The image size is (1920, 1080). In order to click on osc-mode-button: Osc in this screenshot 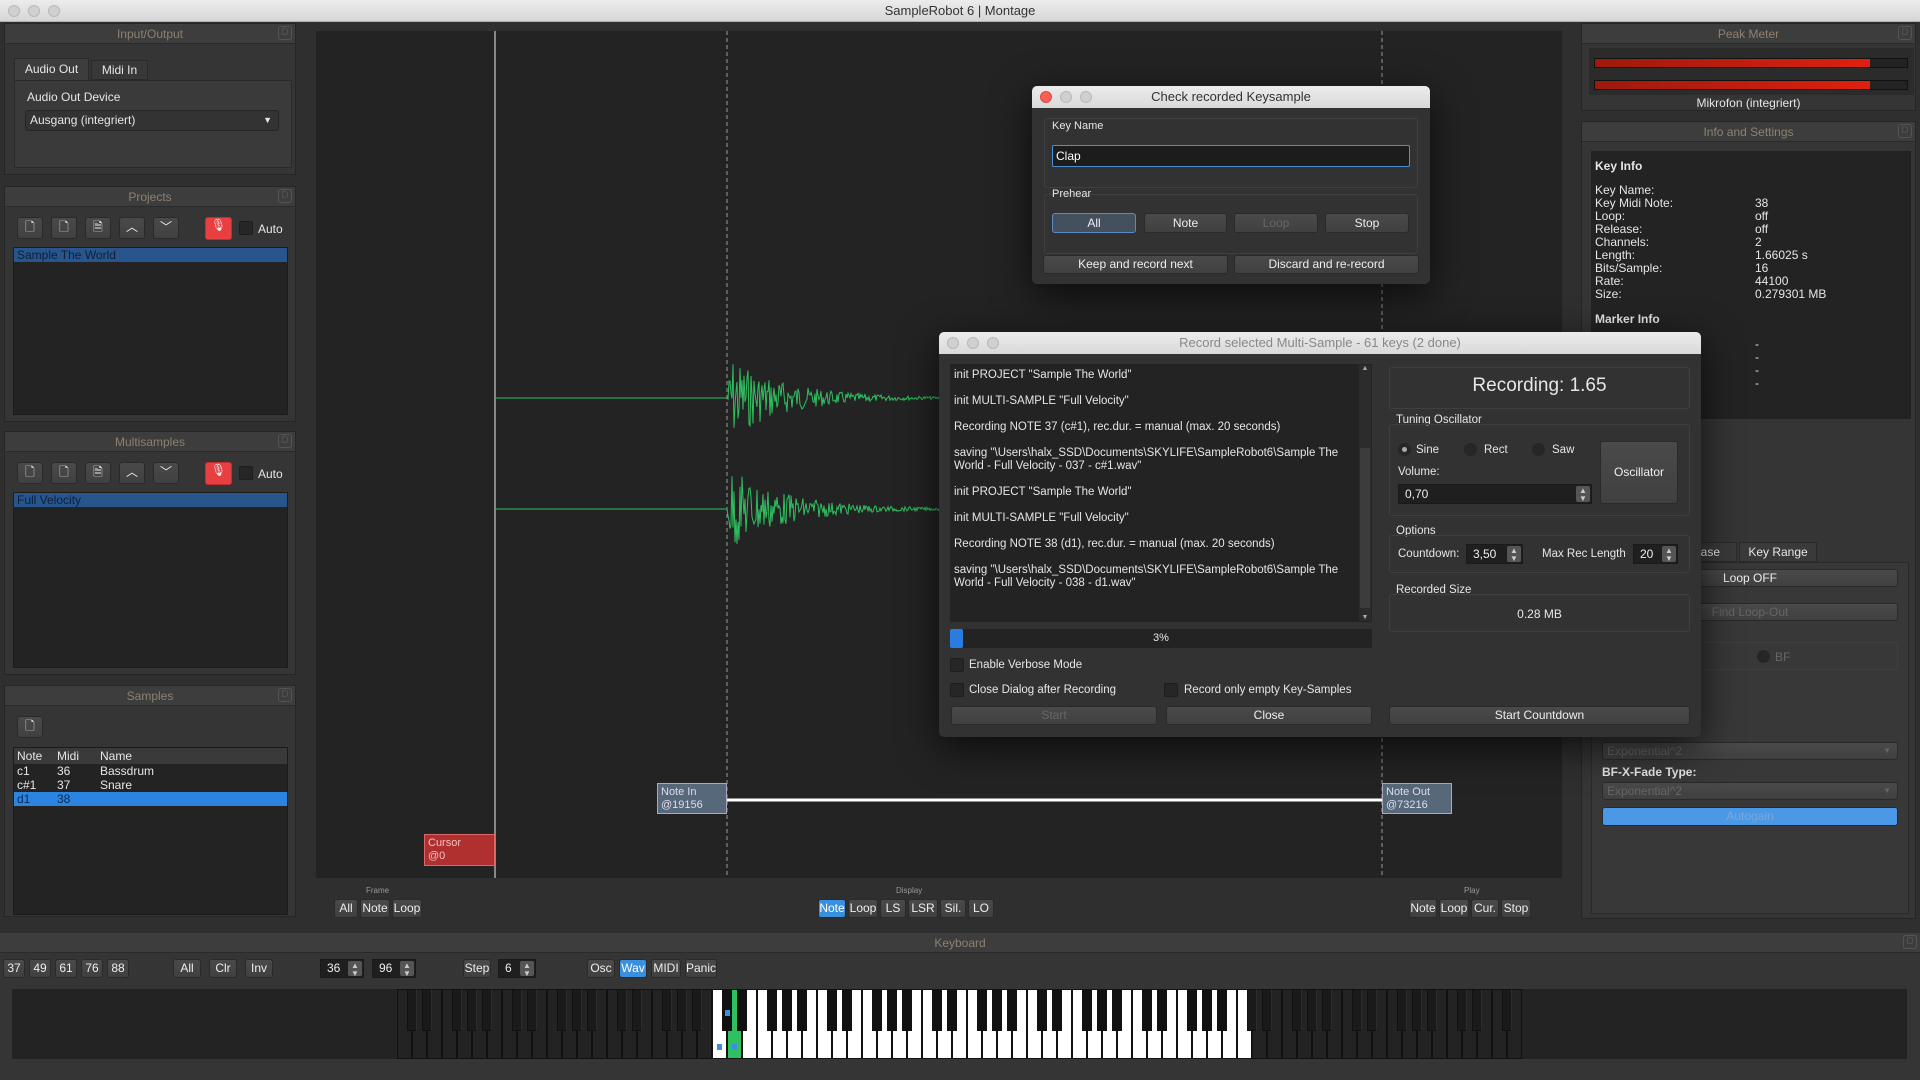, I will do `click(601, 968)`.